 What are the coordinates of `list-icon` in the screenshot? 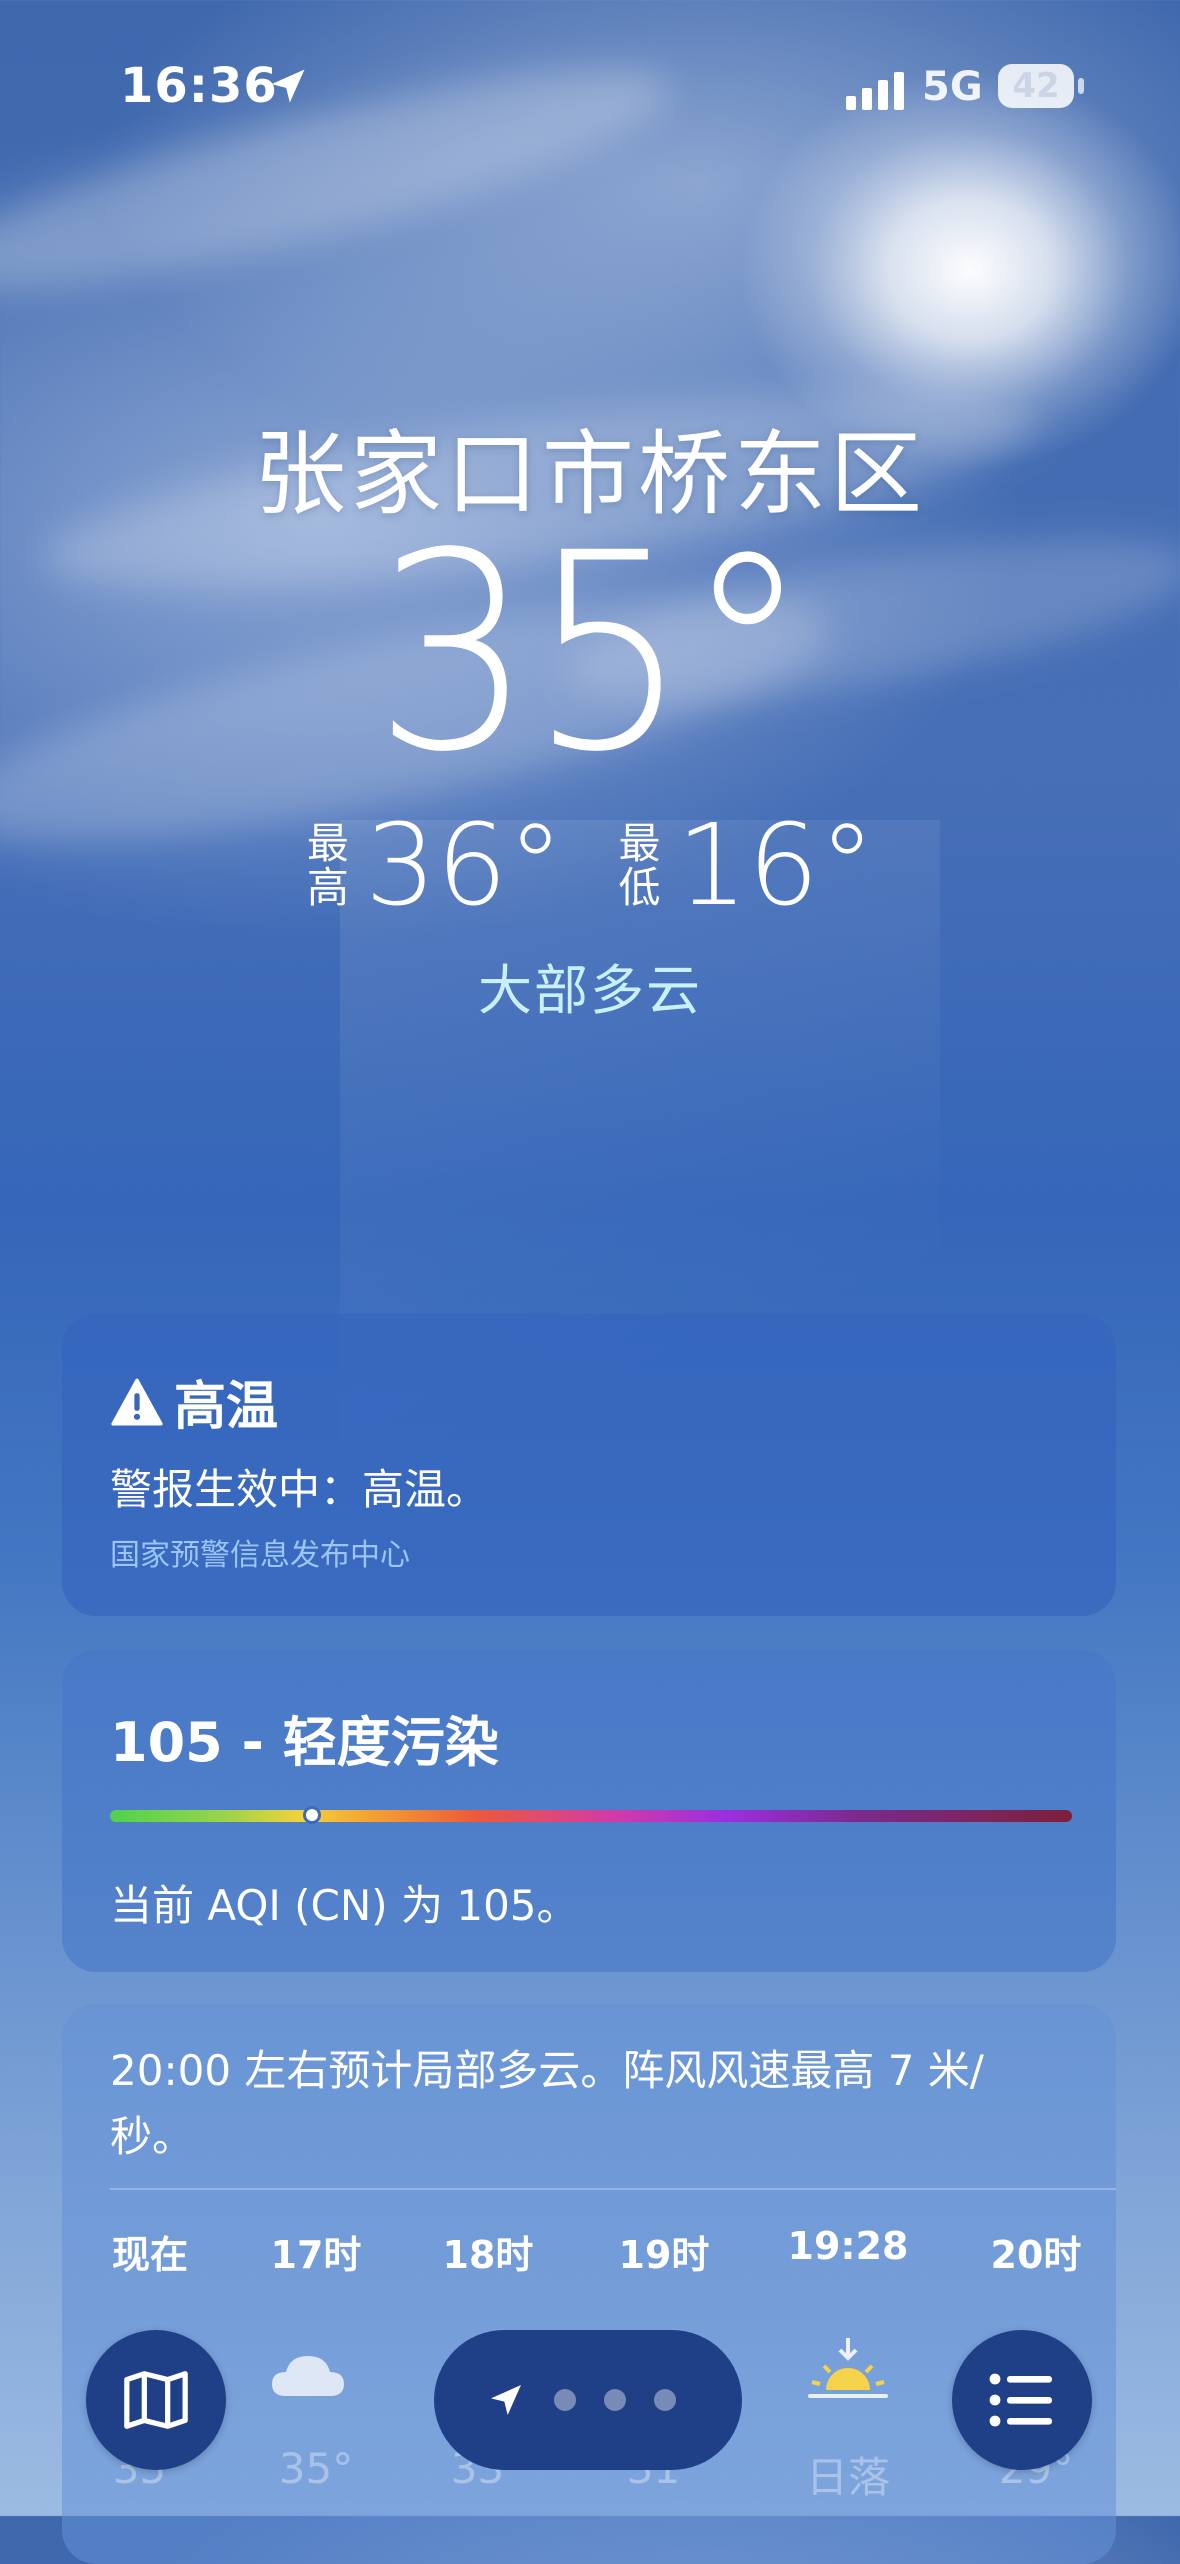 It's located at (1020, 2400).